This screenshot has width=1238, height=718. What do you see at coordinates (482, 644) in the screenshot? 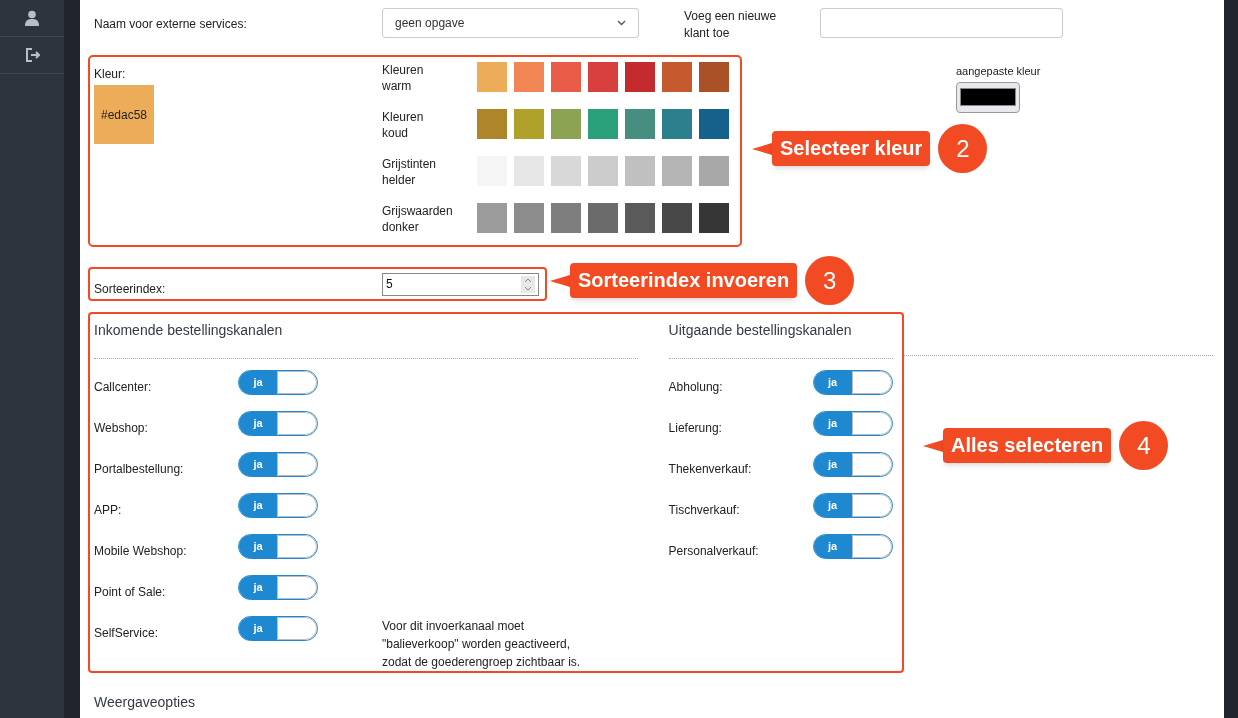
I see `note-text: Voor dit invoerkanaal moet "balieverkoop" worden geactiveerd, zodat de goederengroep zichtbaar is.` at bounding box center [482, 644].